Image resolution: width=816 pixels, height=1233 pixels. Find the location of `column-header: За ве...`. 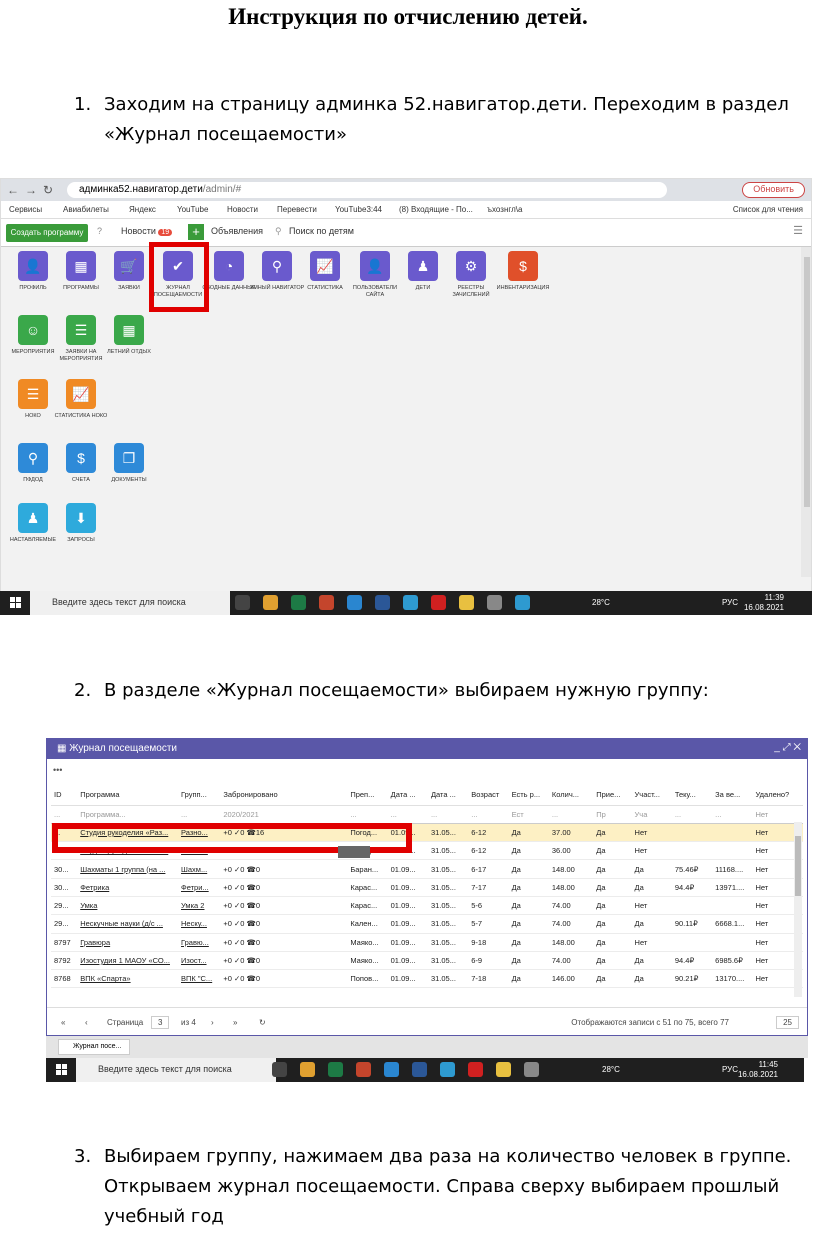

column-header: За ве... is located at coordinates (732, 795).